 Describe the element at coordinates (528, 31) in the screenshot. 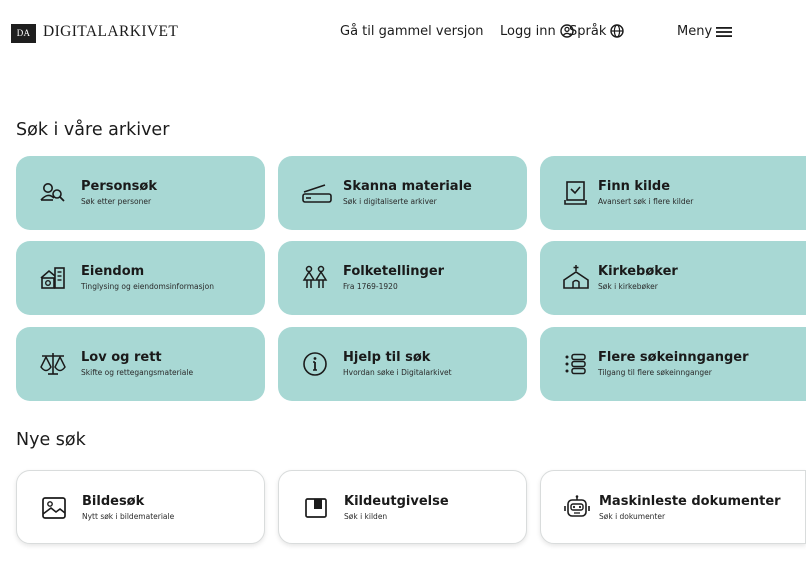

I see `login-label: Logg inn` at that location.